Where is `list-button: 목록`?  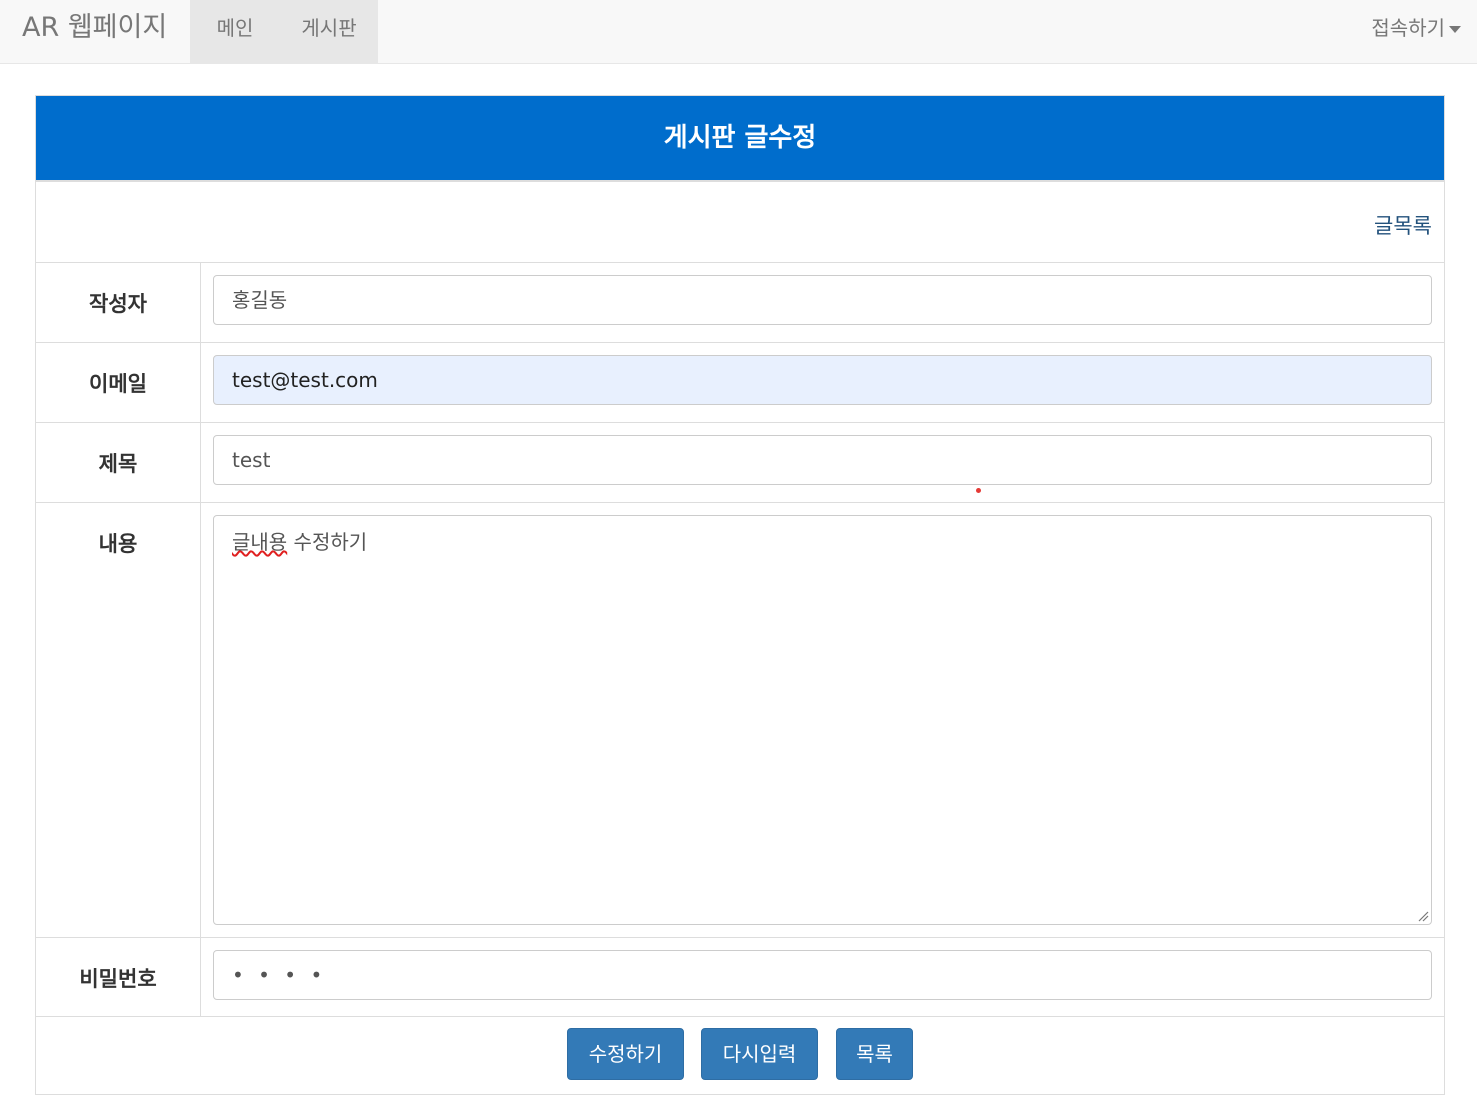 list-button: 목록 is located at coordinates (874, 1054).